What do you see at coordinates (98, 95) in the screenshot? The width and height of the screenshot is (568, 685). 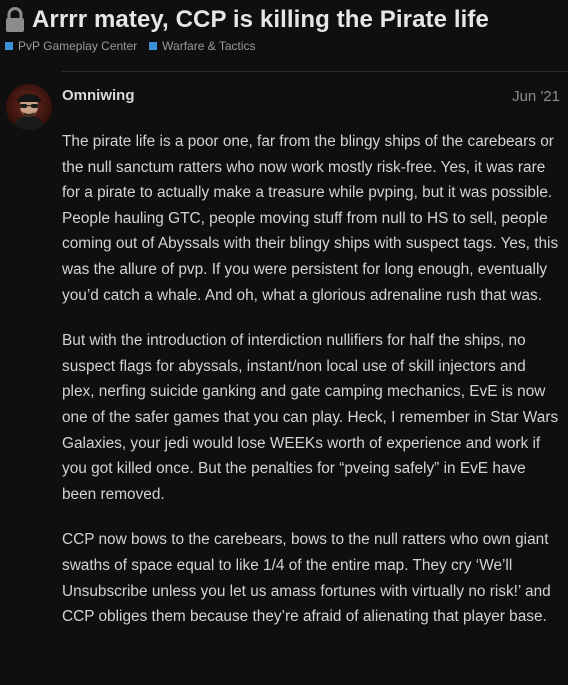 I see `post-username: Omniwing` at bounding box center [98, 95].